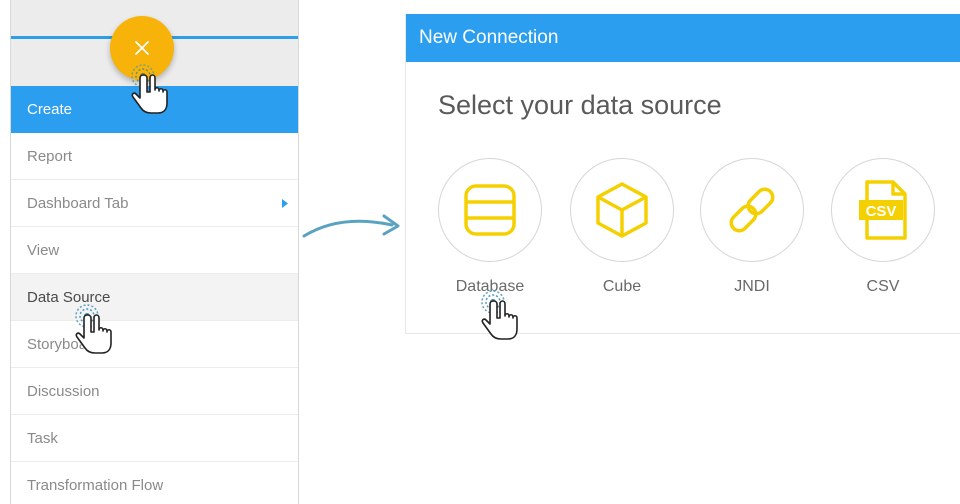  What do you see at coordinates (683, 38) in the screenshot?
I see `panel-title: New Connection` at bounding box center [683, 38].